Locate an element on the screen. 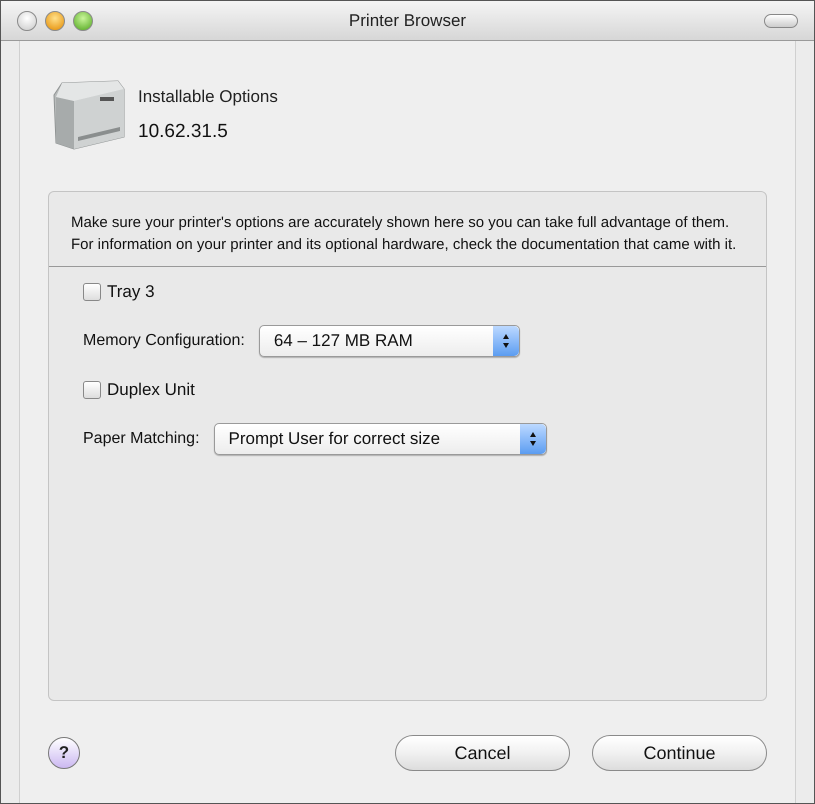 This screenshot has width=815, height=804. popup-value: Prompt User for correct size is located at coordinates (335, 439).